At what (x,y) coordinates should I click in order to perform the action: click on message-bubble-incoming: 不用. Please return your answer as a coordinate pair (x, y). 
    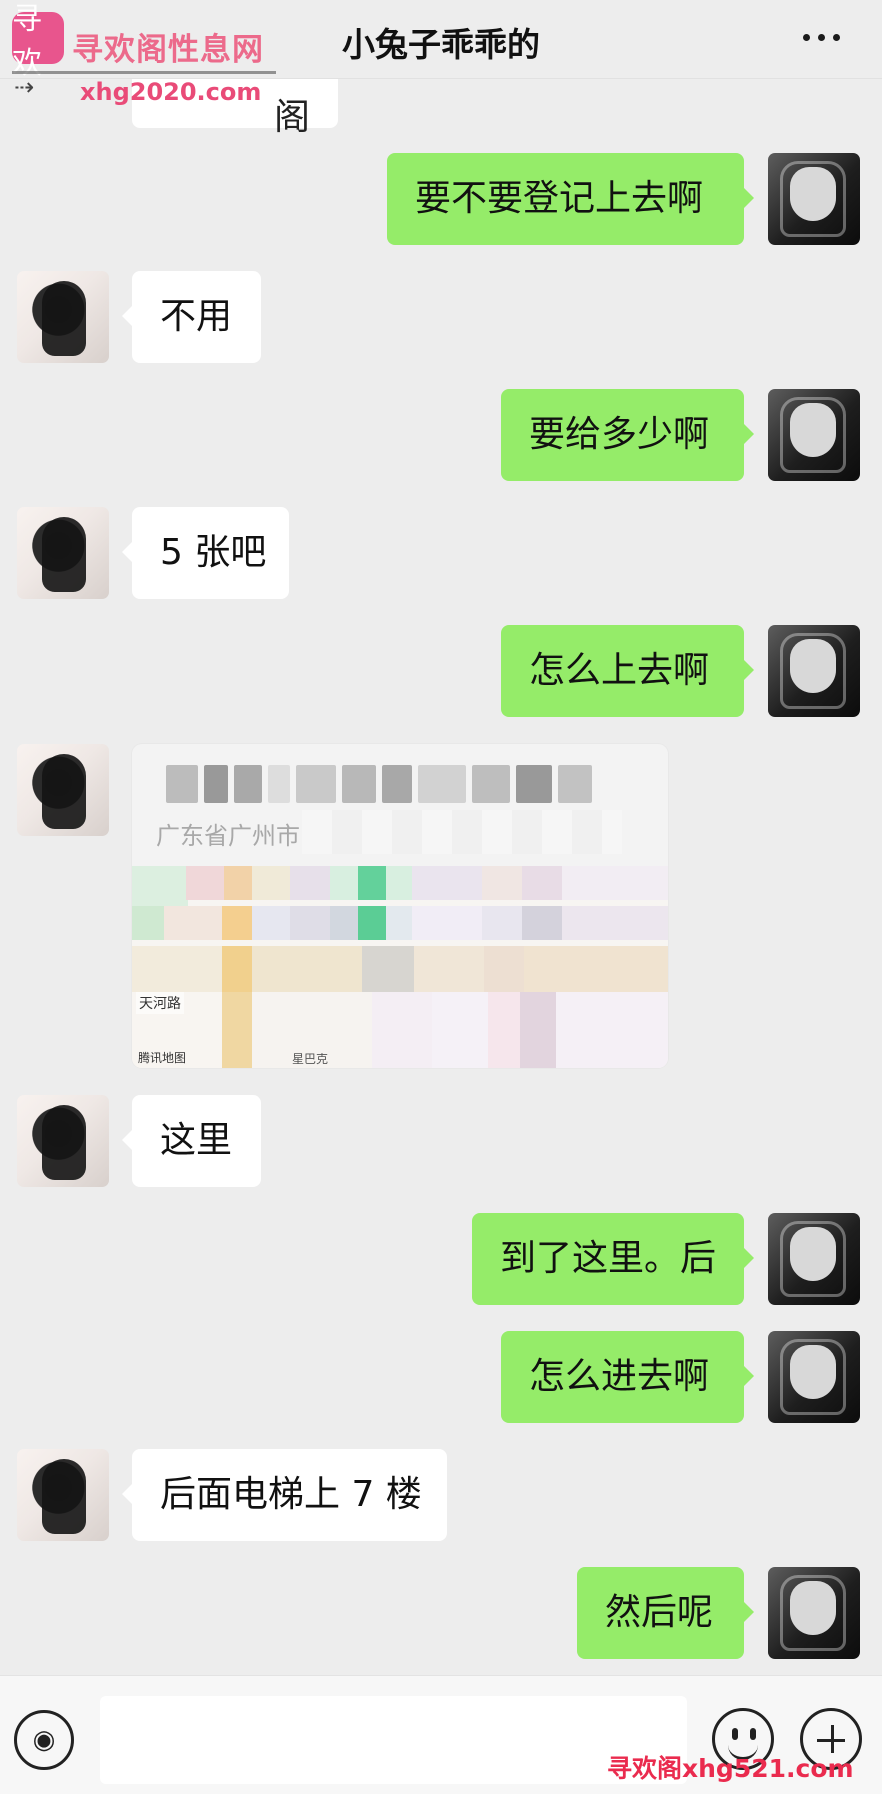
    Looking at the image, I should click on (191, 317).